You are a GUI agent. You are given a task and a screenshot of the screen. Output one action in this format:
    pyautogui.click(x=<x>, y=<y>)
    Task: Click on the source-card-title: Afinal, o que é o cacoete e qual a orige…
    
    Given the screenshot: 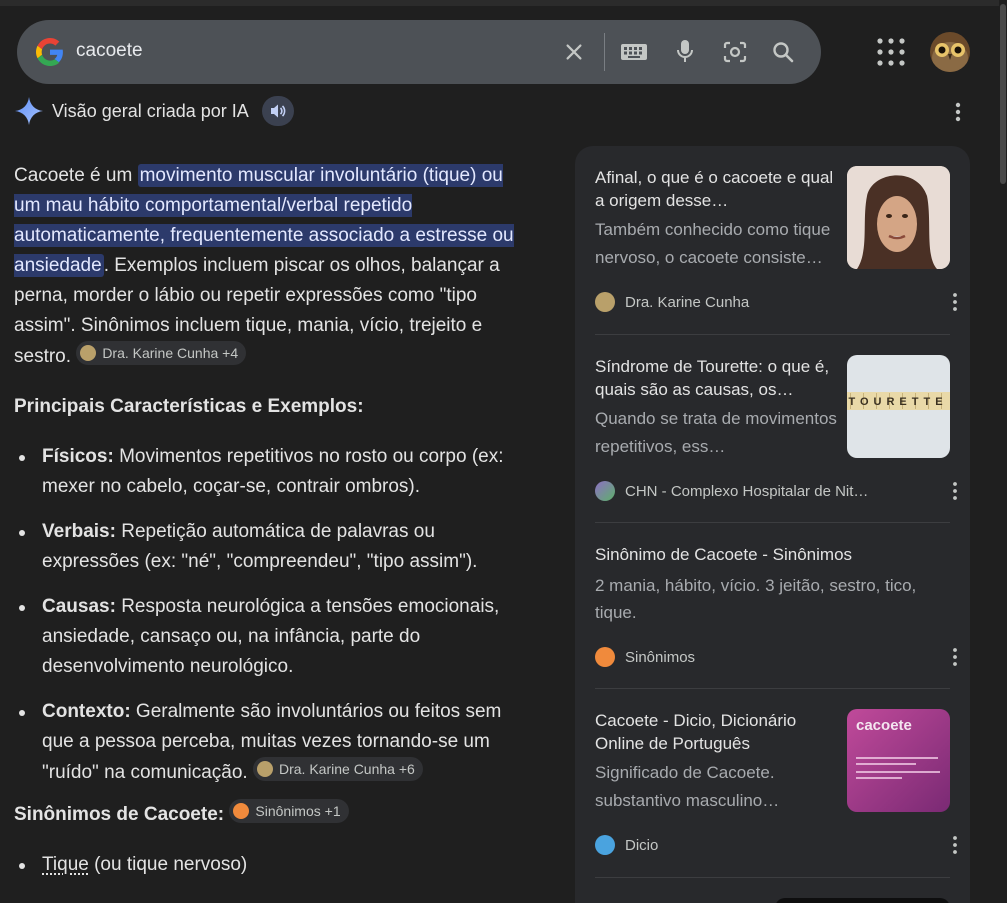 What is the action you would take?
    pyautogui.click(x=715, y=189)
    